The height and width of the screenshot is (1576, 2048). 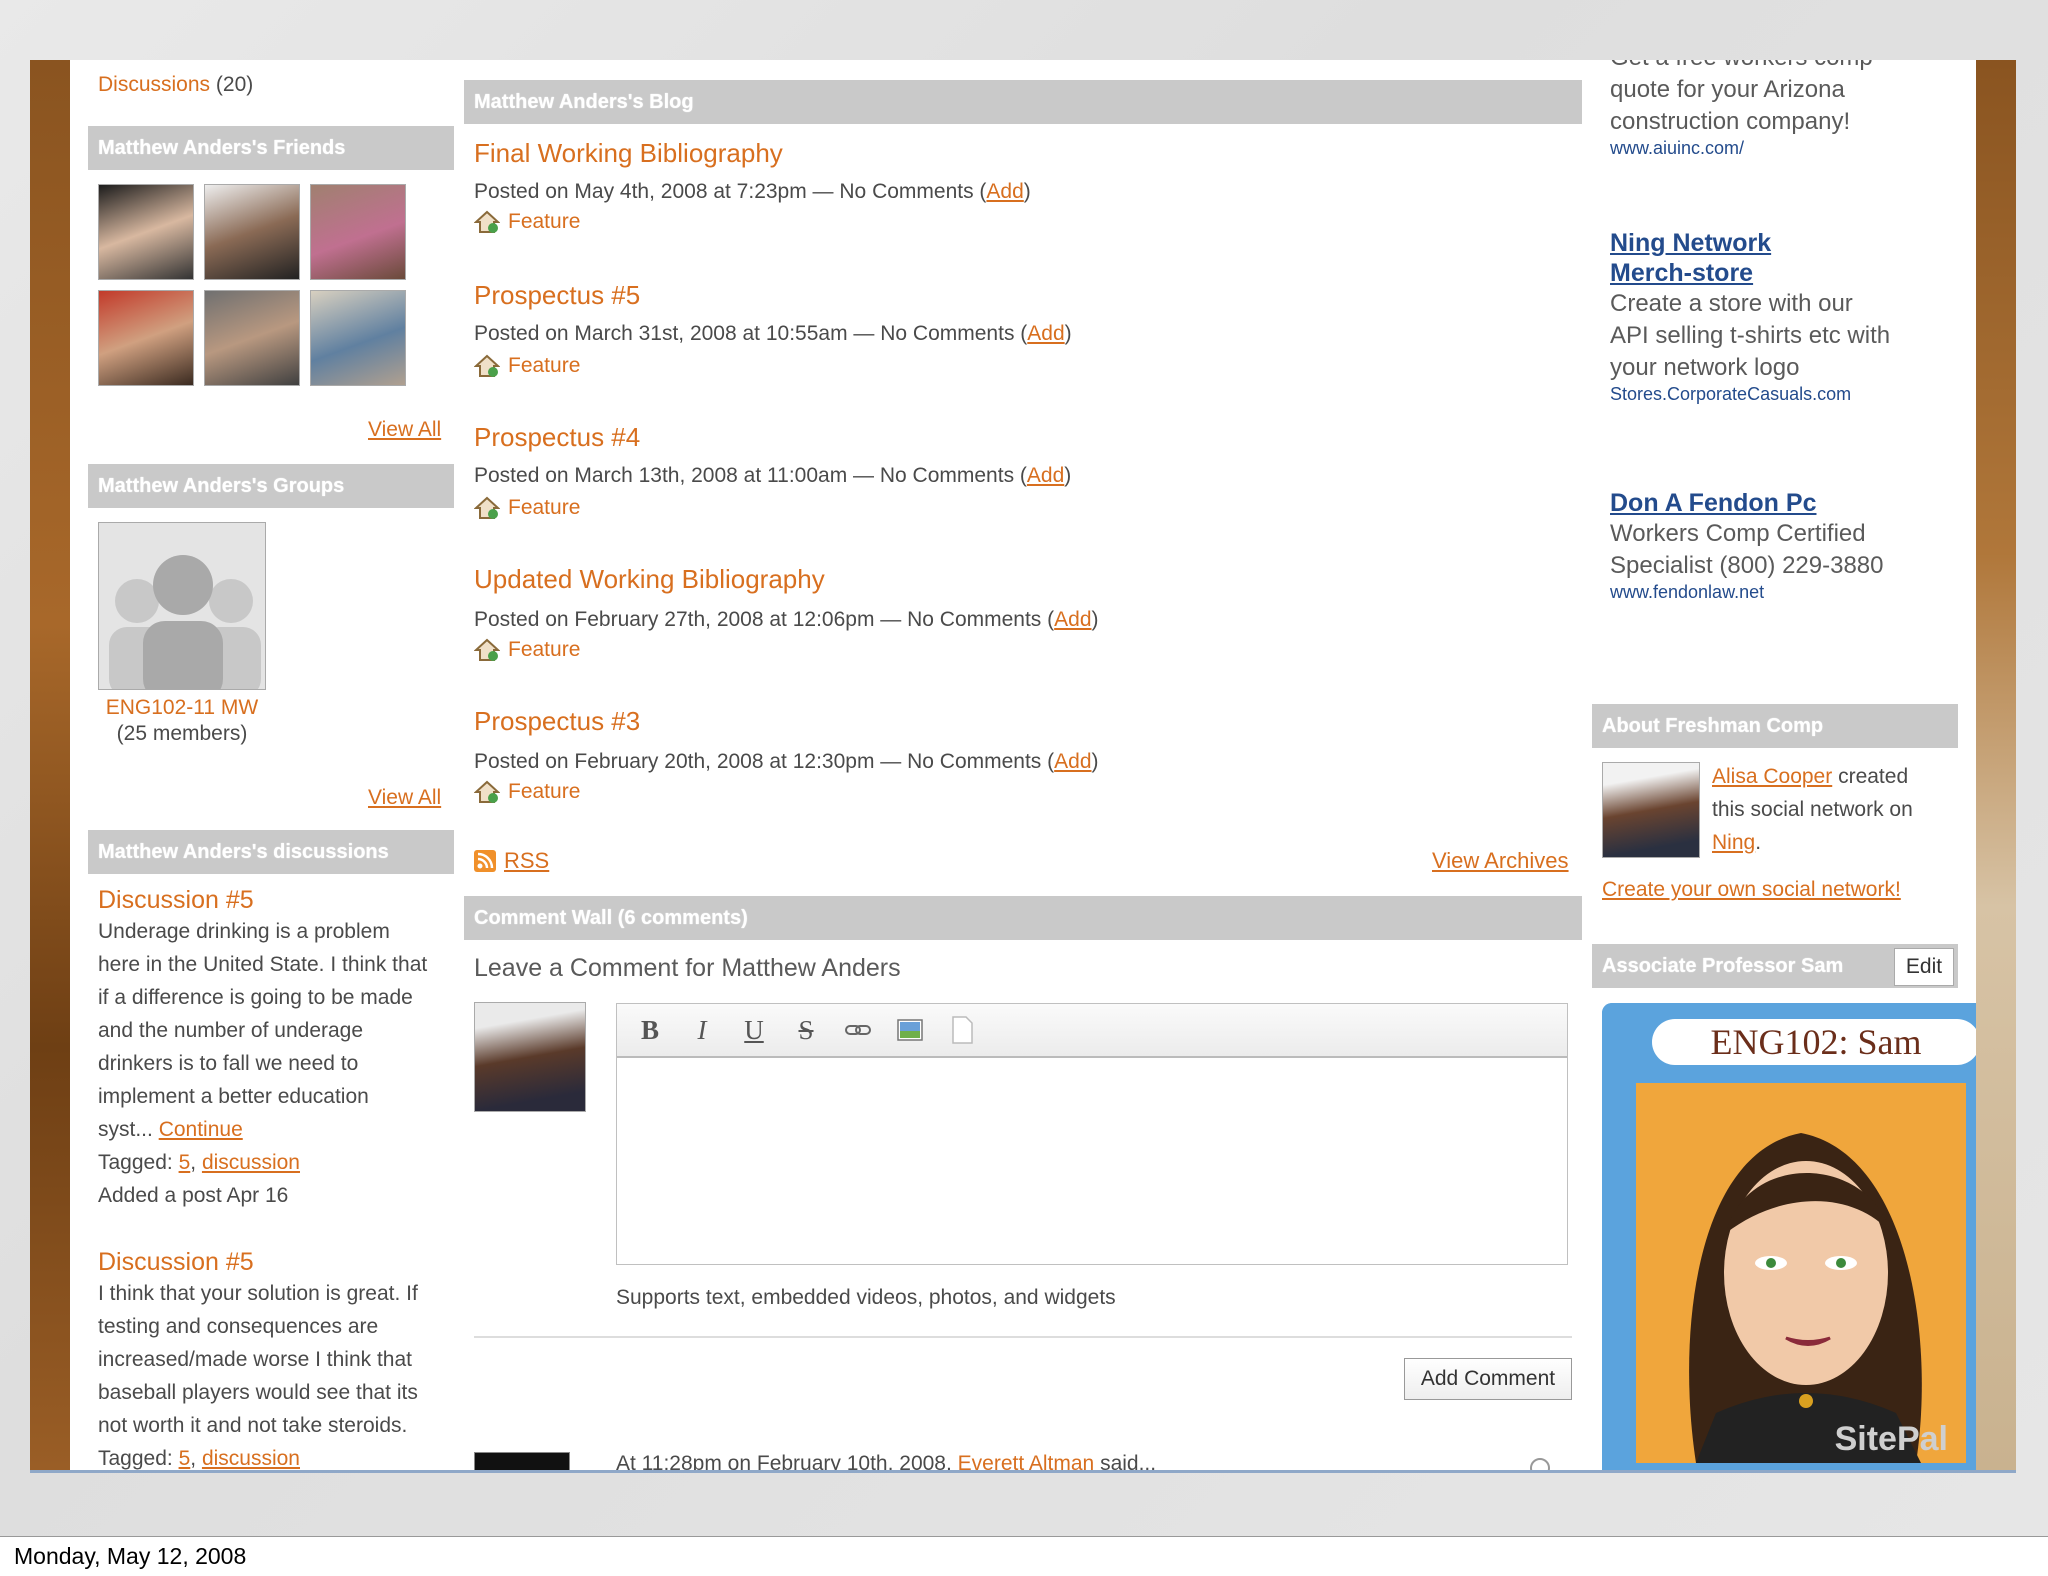 What do you see at coordinates (253, 1425) in the screenshot?
I see `excerpt-line: not worth it and not take steroids.` at bounding box center [253, 1425].